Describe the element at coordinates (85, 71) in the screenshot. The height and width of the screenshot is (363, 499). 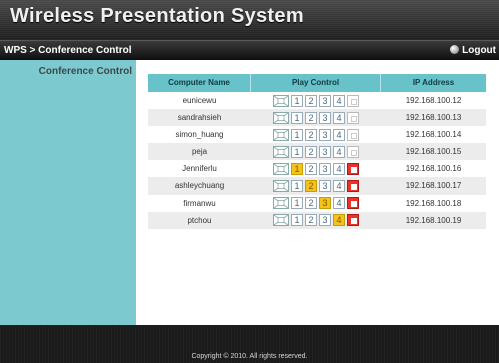
I see `sidebar-item-conference-control: Conference Control` at that location.